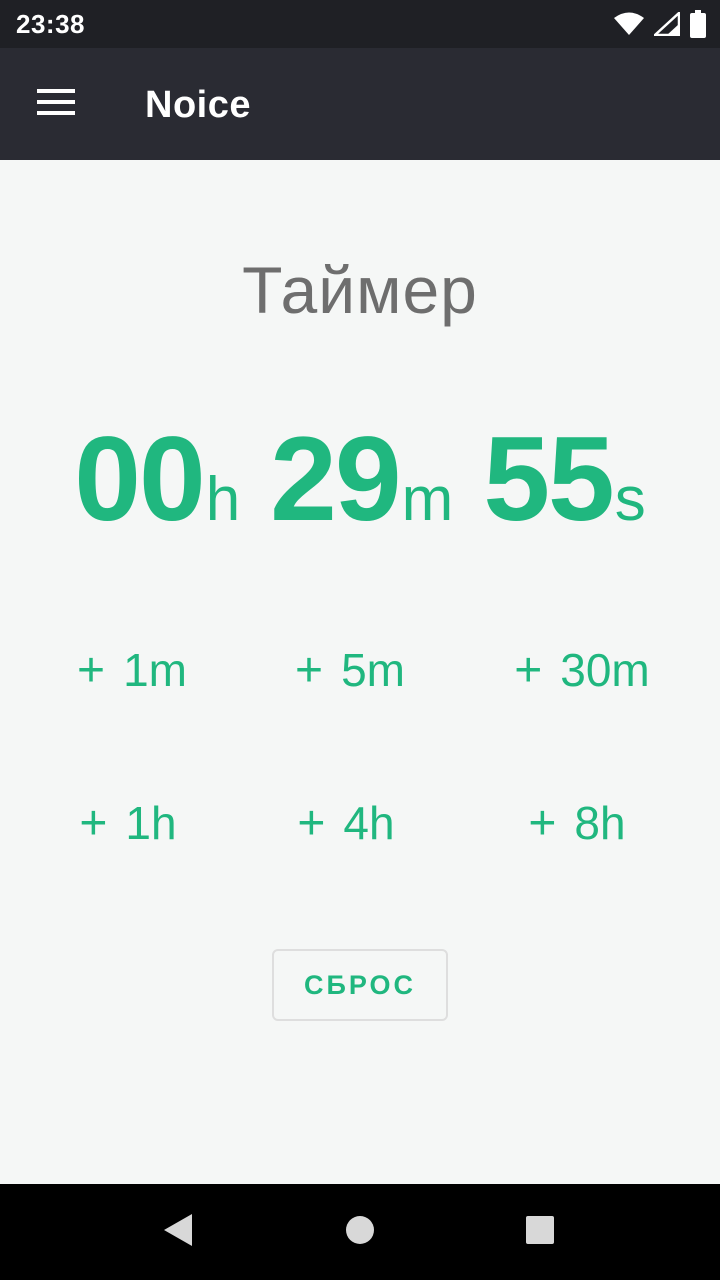  I want to click on cellular-signal-icon, so click(667, 24).